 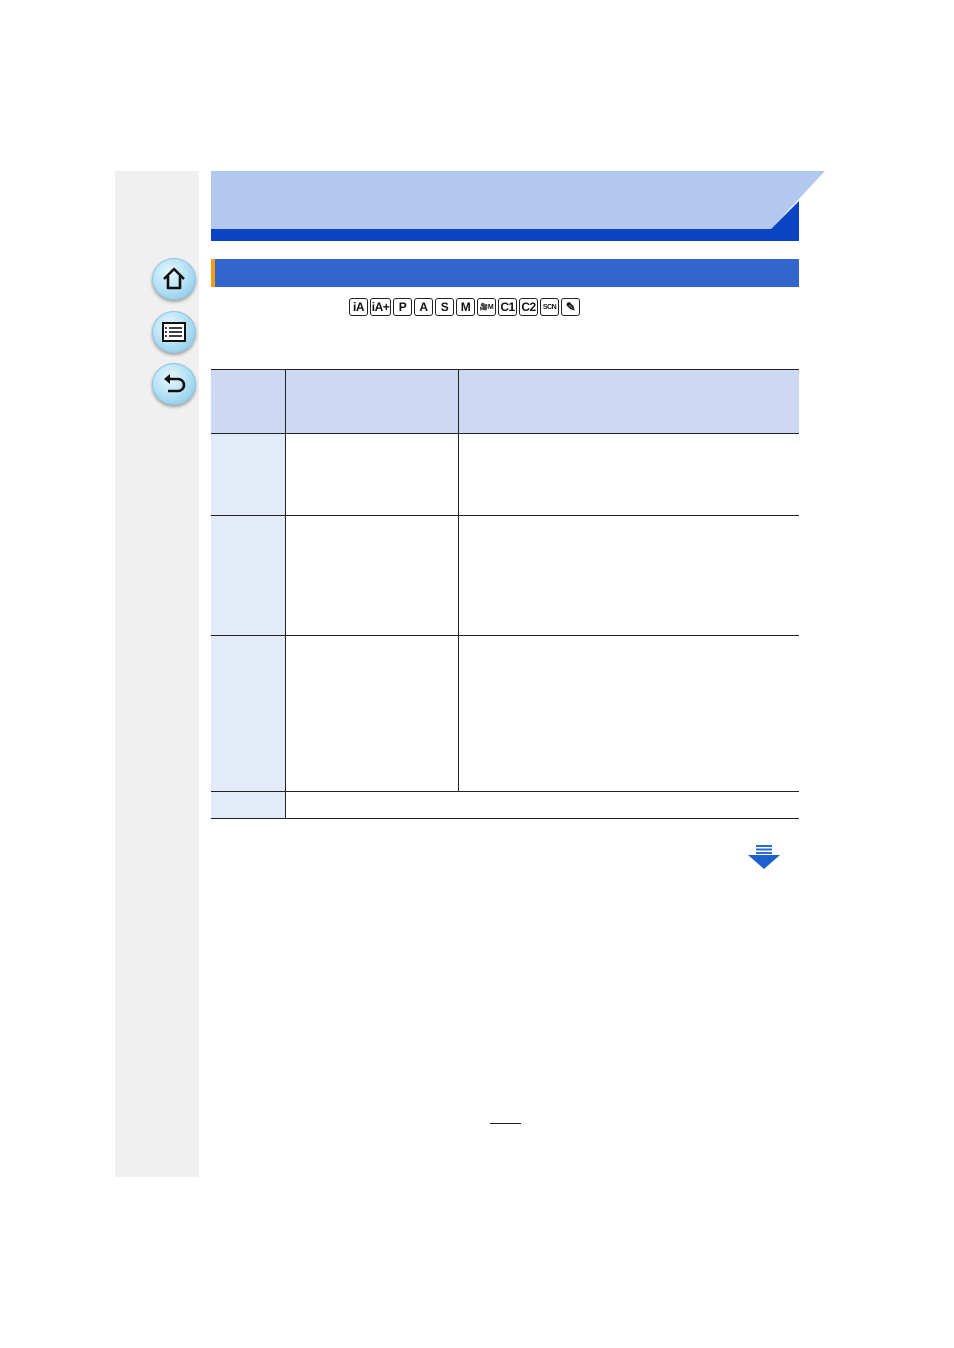 What do you see at coordinates (248, 804) in the screenshot?
I see `table-note-label-cell` at bounding box center [248, 804].